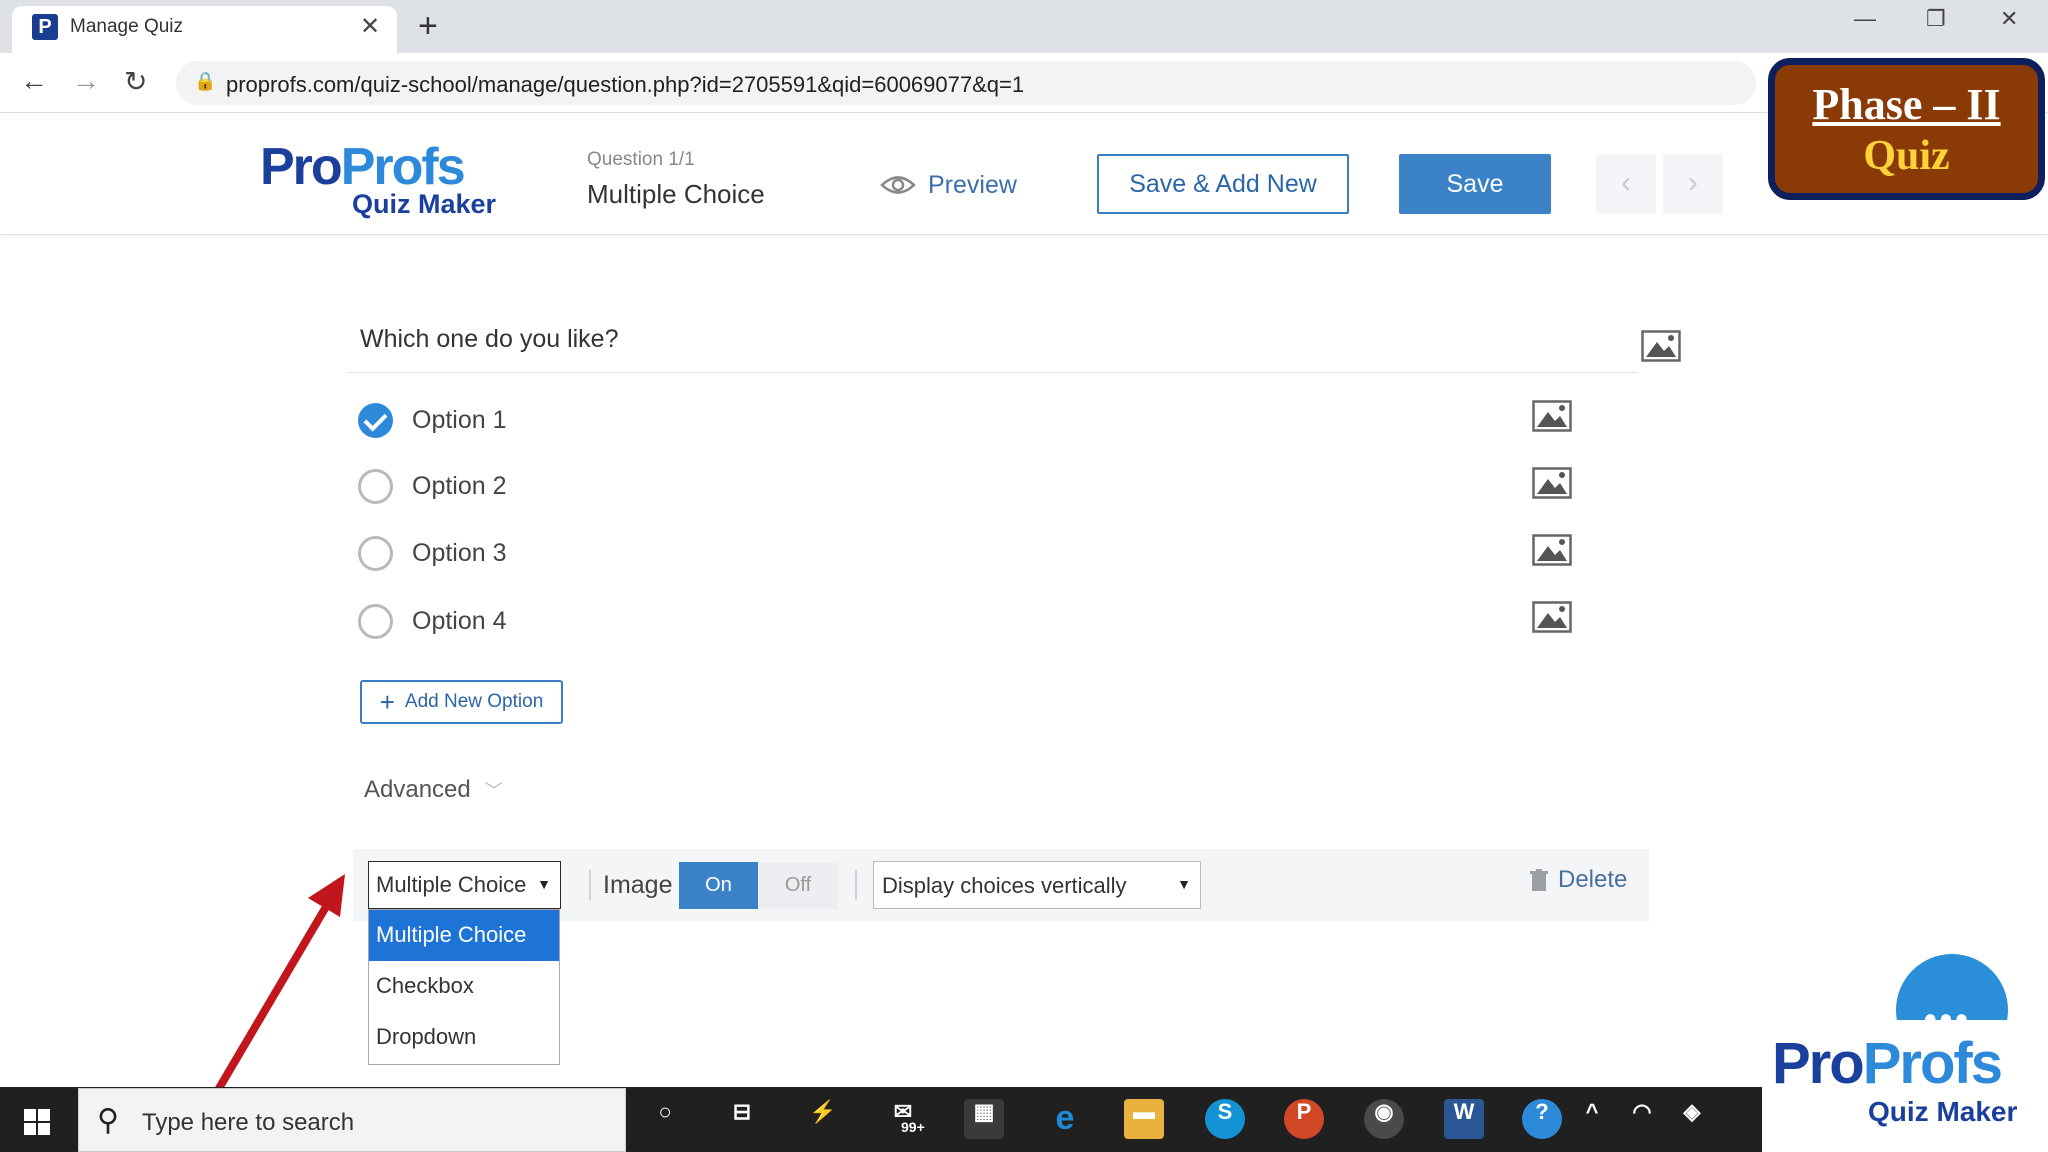 Image resolution: width=2048 pixels, height=1152 pixels. I want to click on chevron-up-icon: ^, so click(1592, 1119).